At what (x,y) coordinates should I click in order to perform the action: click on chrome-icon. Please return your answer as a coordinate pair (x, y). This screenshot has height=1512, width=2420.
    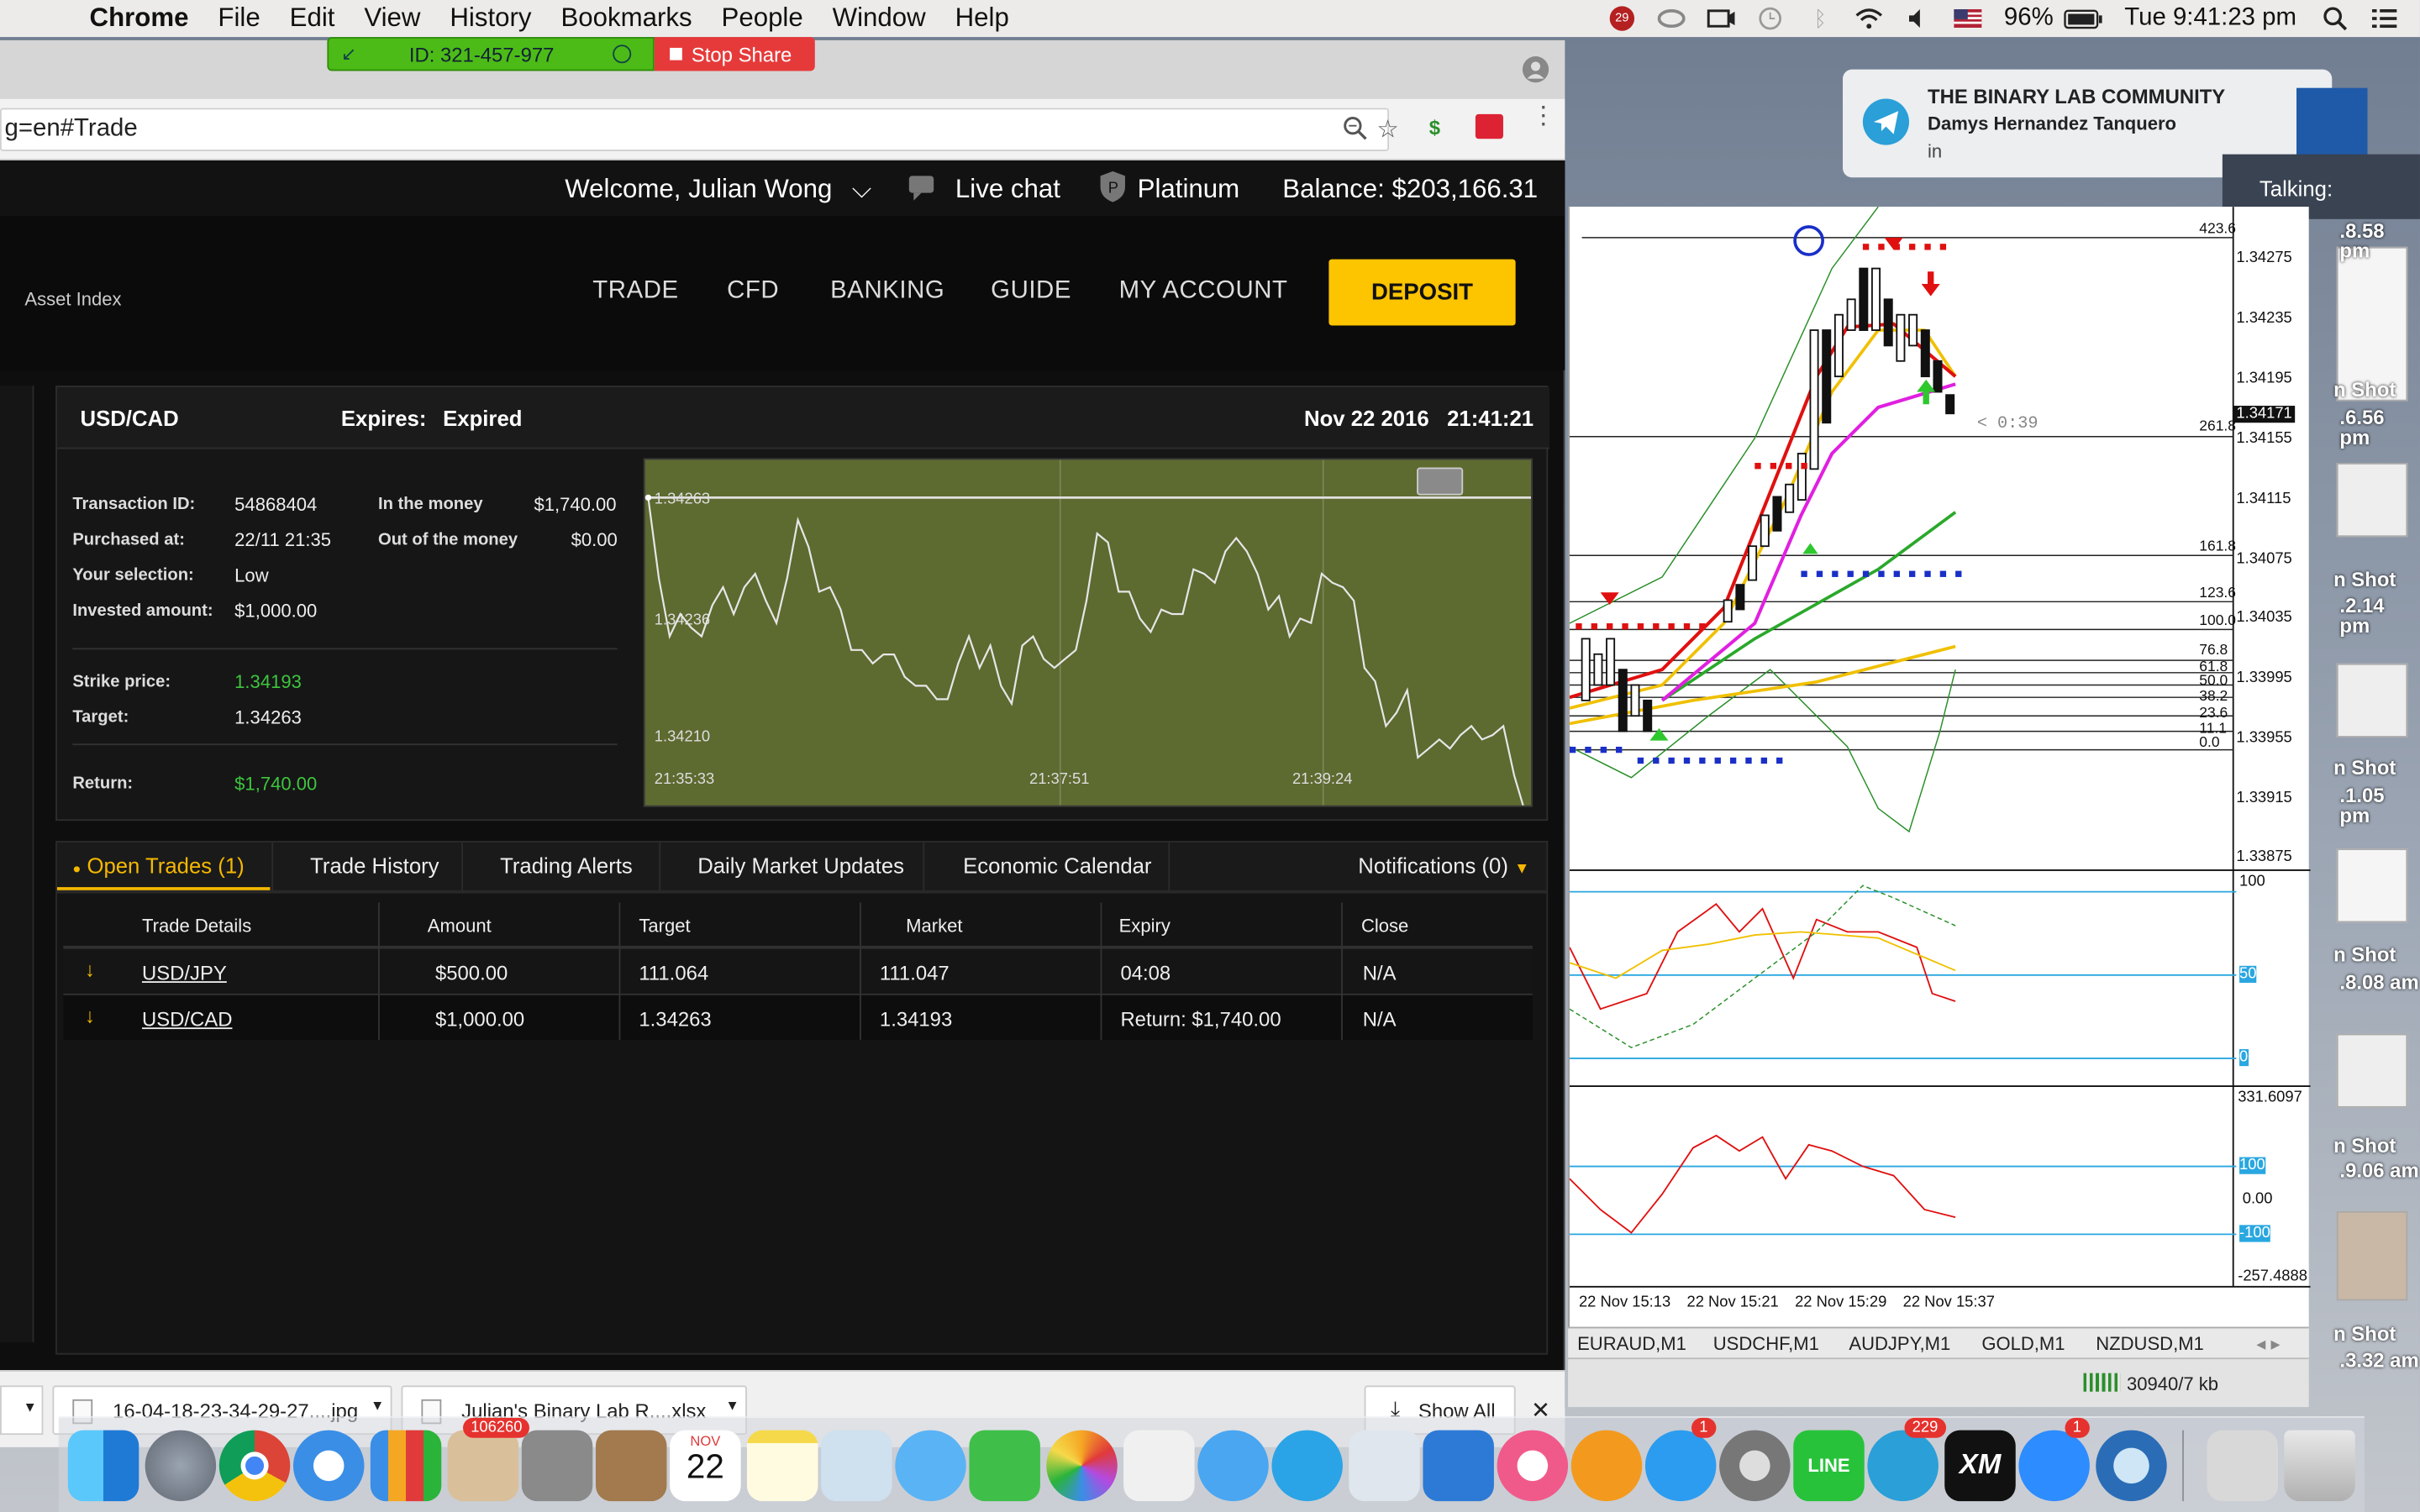
    Looking at the image, I should click on (255, 1466).